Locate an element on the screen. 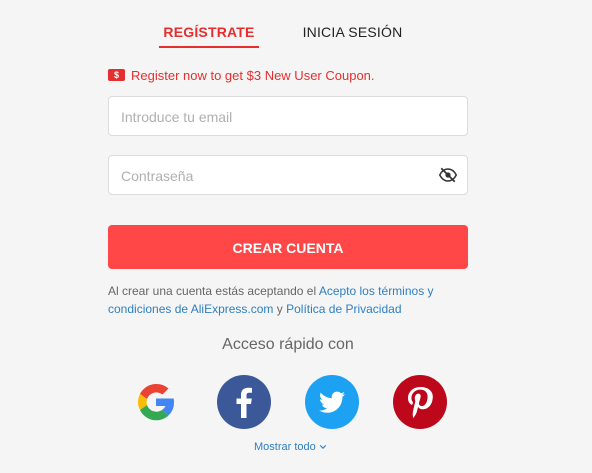 The height and width of the screenshot is (473, 592). create-account-button: CREAR CUENTA is located at coordinates (288, 247).